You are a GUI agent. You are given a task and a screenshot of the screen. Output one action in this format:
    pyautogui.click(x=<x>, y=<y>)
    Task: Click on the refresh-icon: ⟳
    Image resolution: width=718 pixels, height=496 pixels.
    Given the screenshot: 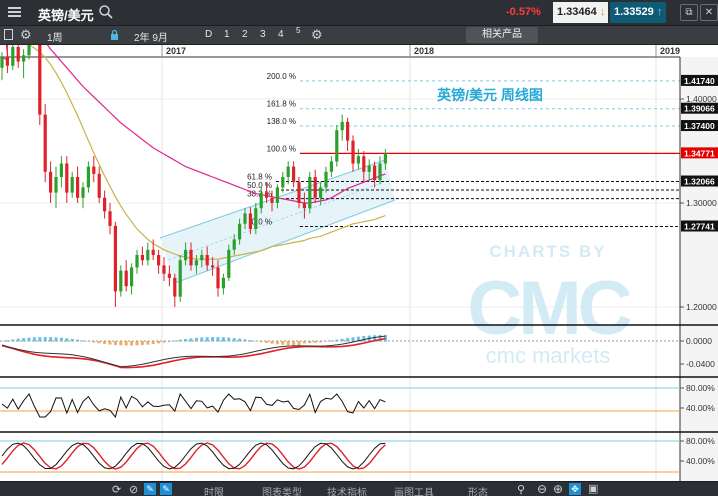 What is the action you would take?
    pyautogui.click(x=116, y=489)
    